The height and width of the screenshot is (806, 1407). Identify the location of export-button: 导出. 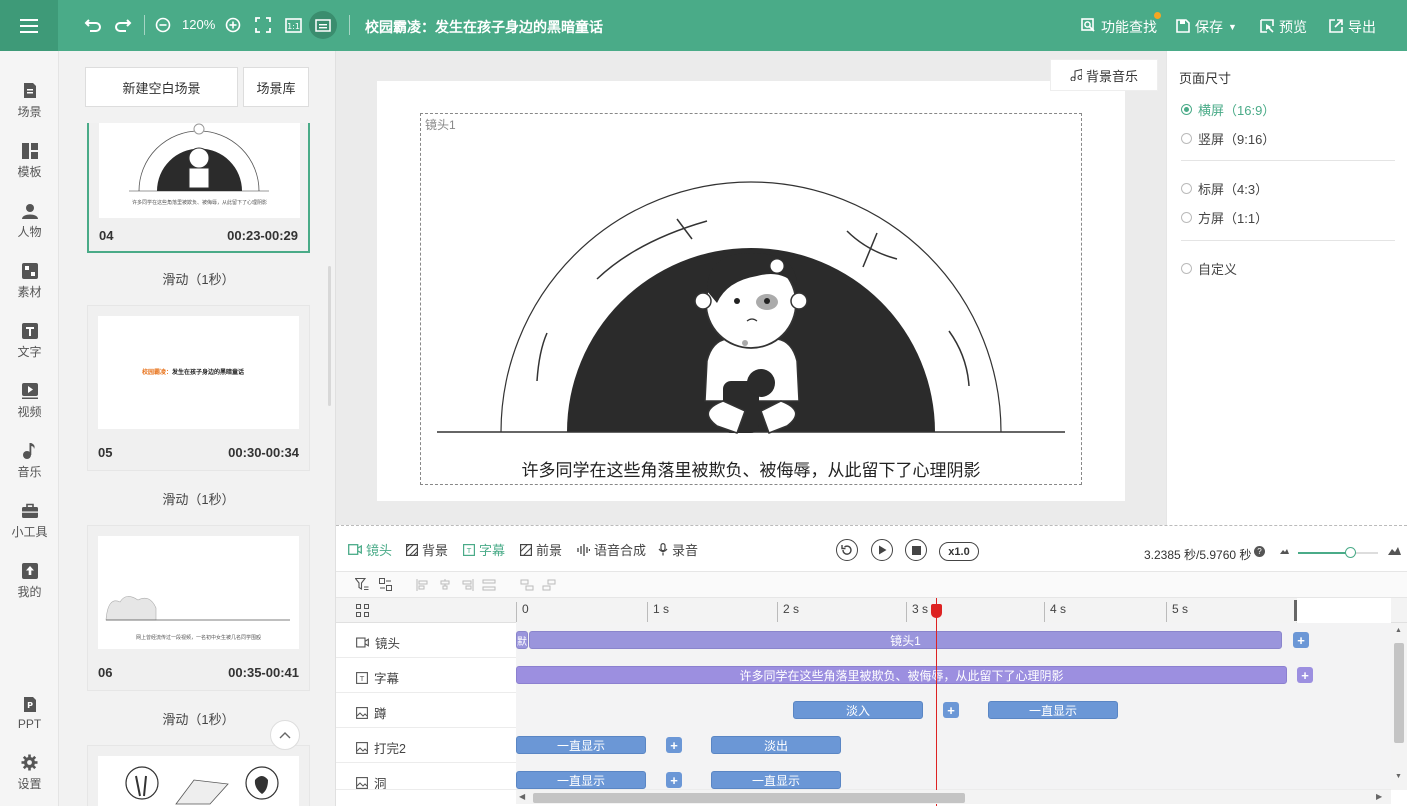
(1352, 27).